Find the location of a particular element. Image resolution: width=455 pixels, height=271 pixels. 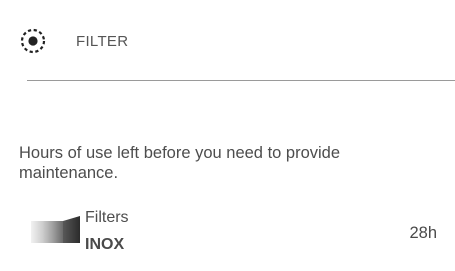

hours-left-value: 28h is located at coordinates (423, 233).